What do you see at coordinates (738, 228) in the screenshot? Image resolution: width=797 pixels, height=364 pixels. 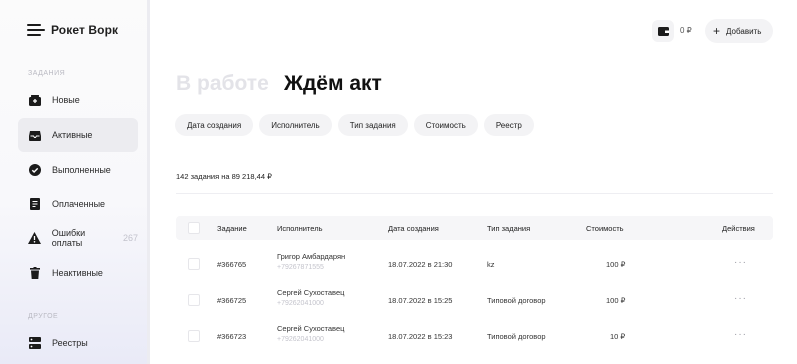 I see `column-header-actions: Действия` at bounding box center [738, 228].